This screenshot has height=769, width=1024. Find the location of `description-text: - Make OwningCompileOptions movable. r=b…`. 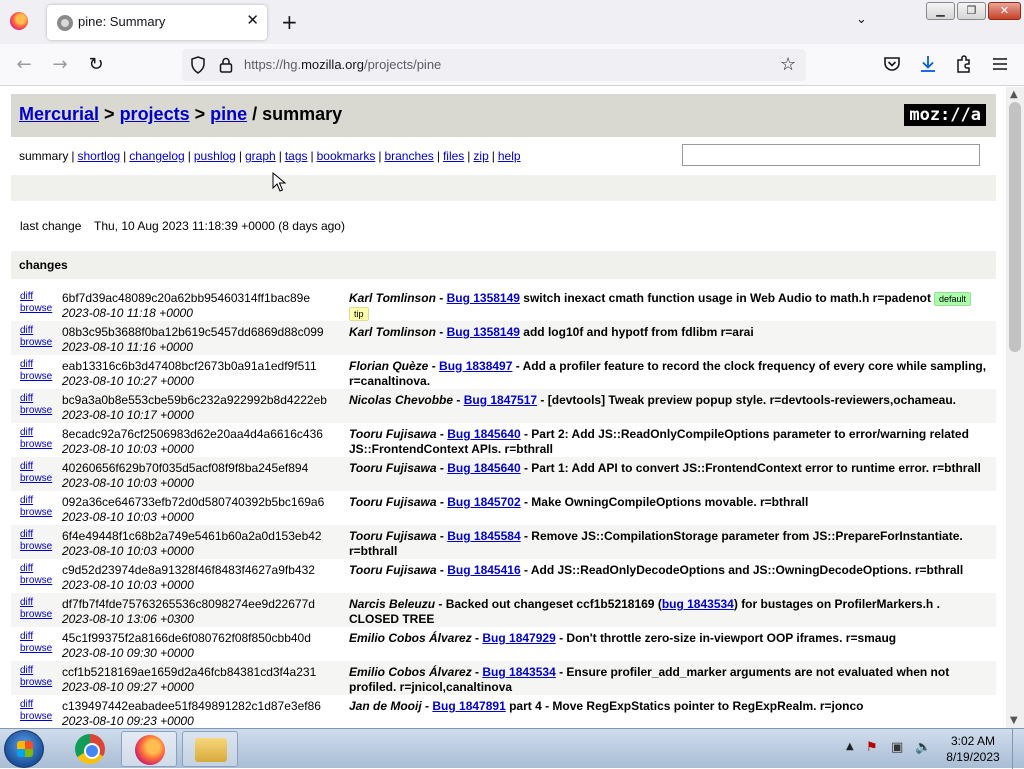

description-text: - Make OwningCompileOptions movable. r=b… is located at coordinates (664, 502).